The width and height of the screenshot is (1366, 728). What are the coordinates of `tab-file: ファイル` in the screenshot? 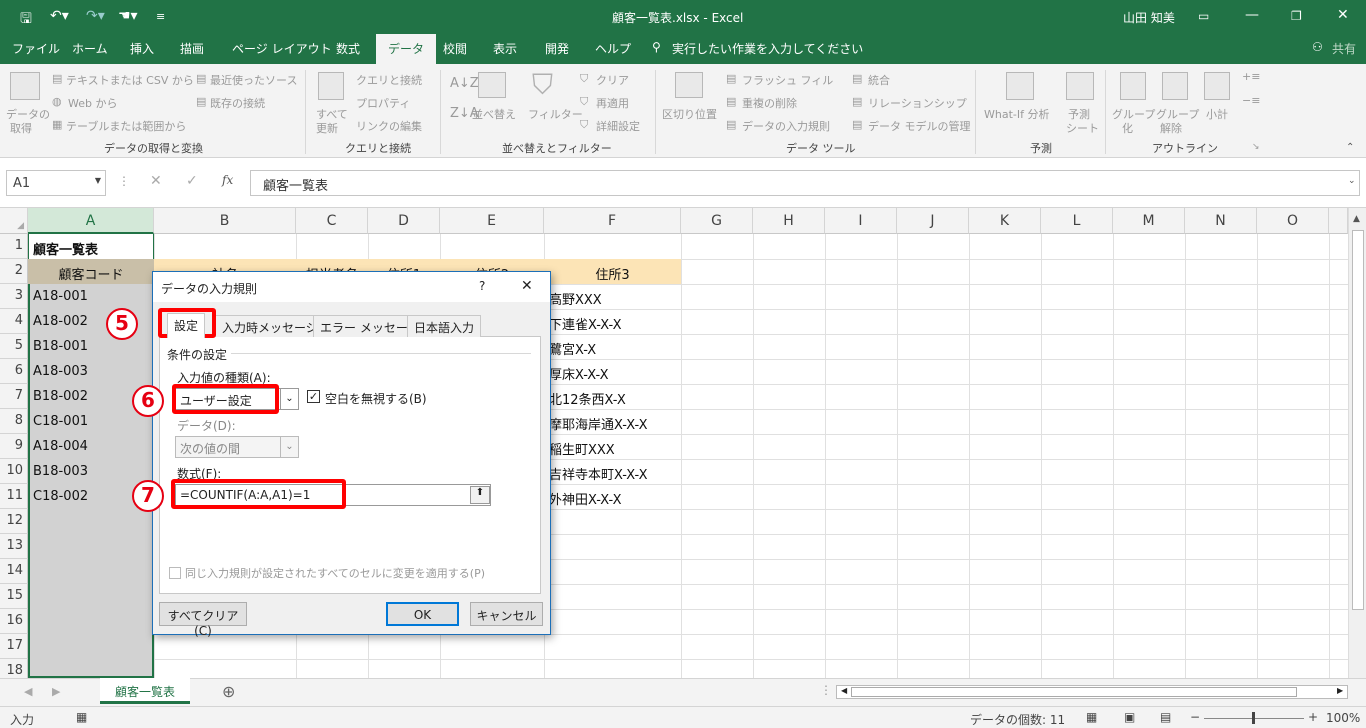 It's located at (36, 48).